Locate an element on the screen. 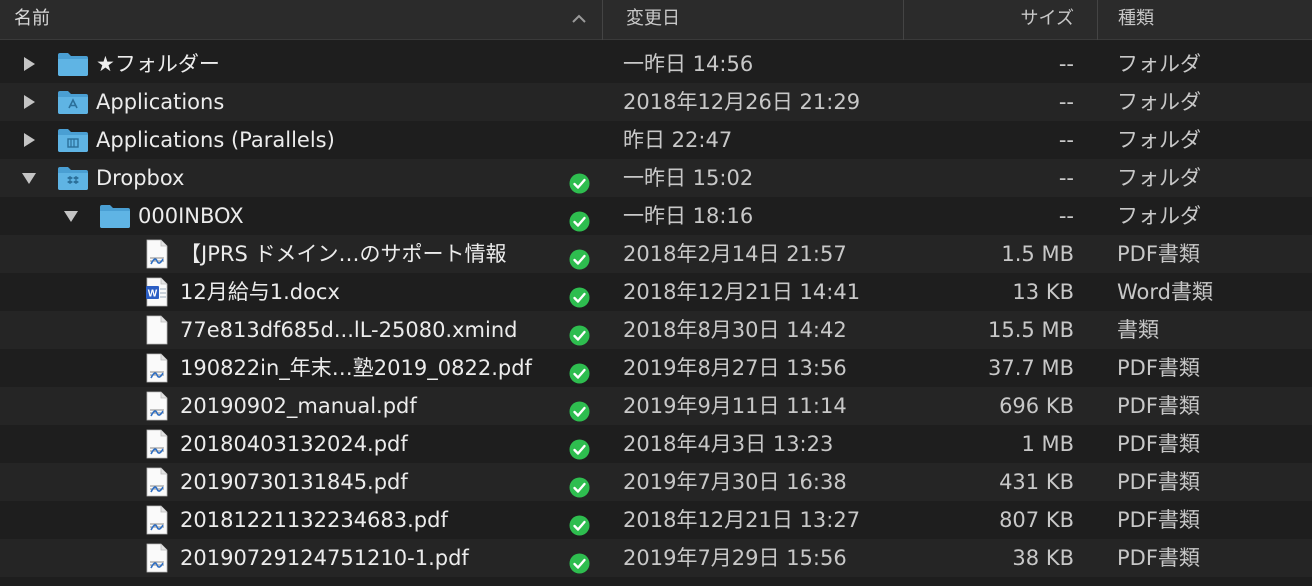 The width and height of the screenshot is (1312, 586). file-name: 20190729124751210-1.pdf is located at coordinates (324, 558).